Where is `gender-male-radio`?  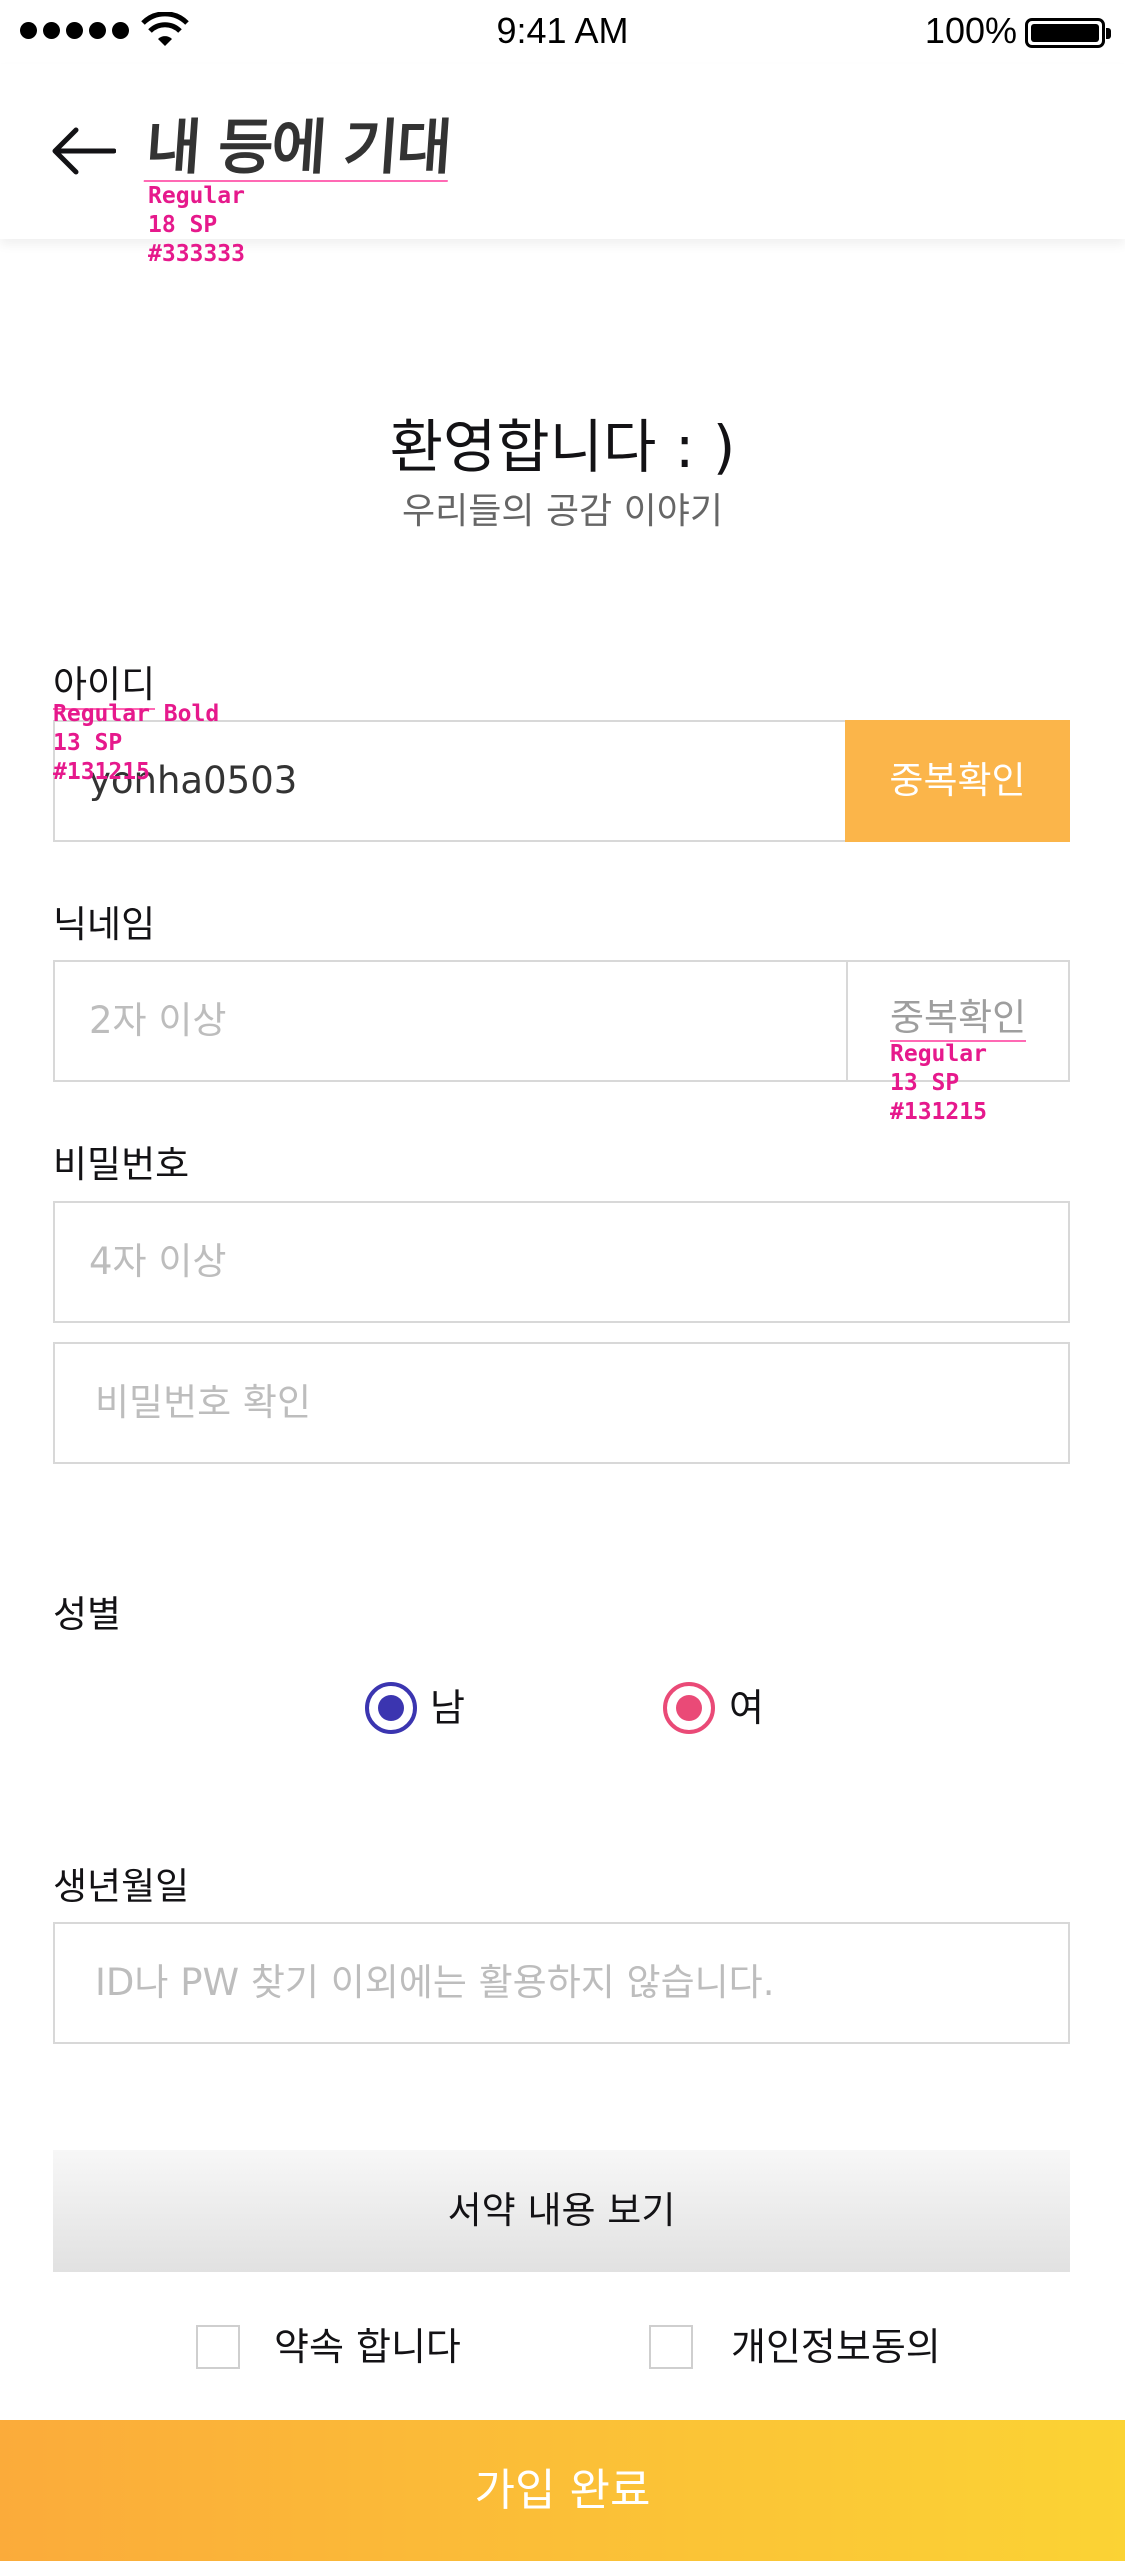 gender-male-radio is located at coordinates (391, 1708).